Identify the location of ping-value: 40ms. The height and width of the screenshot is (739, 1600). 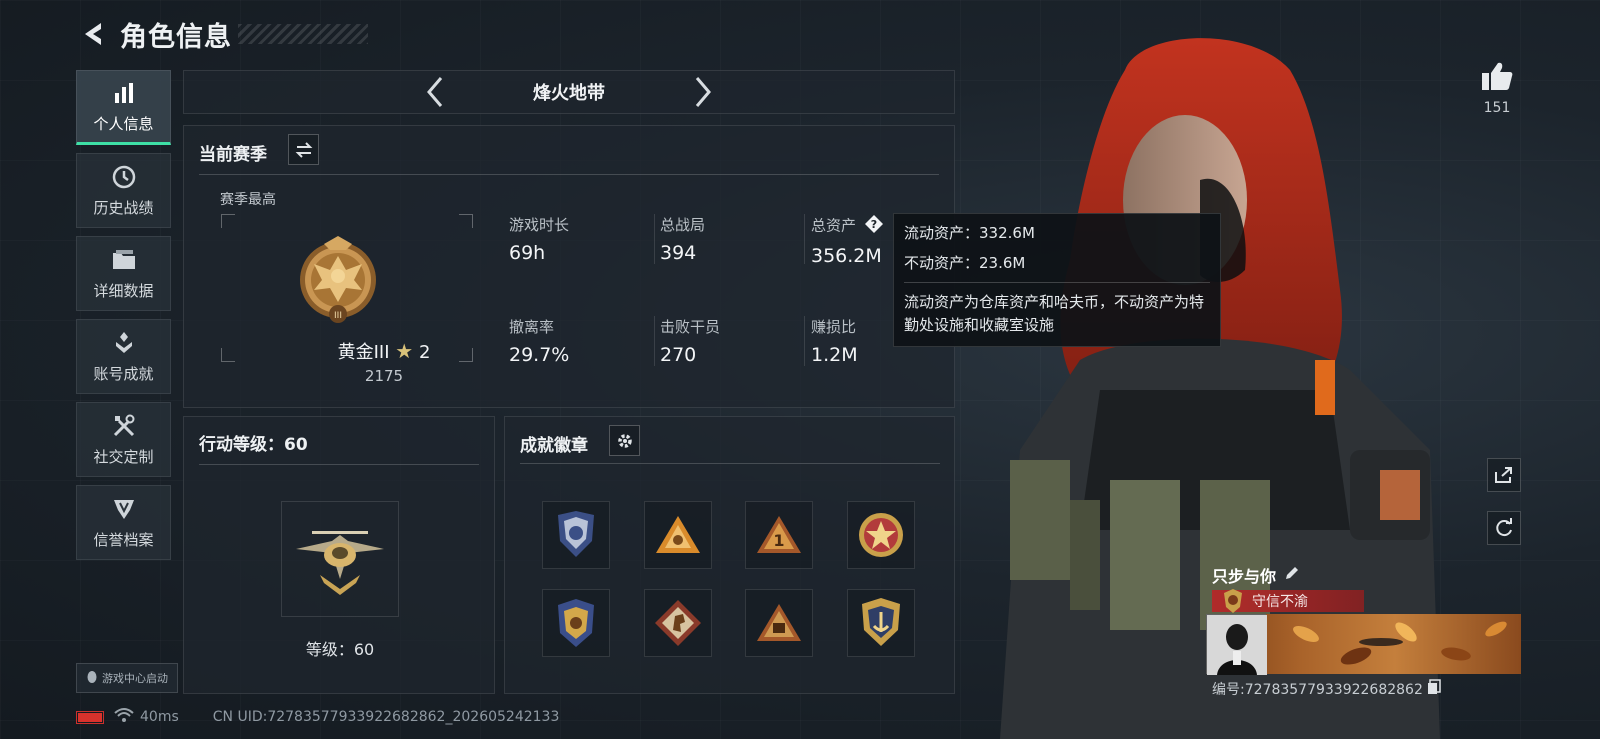
(159, 717).